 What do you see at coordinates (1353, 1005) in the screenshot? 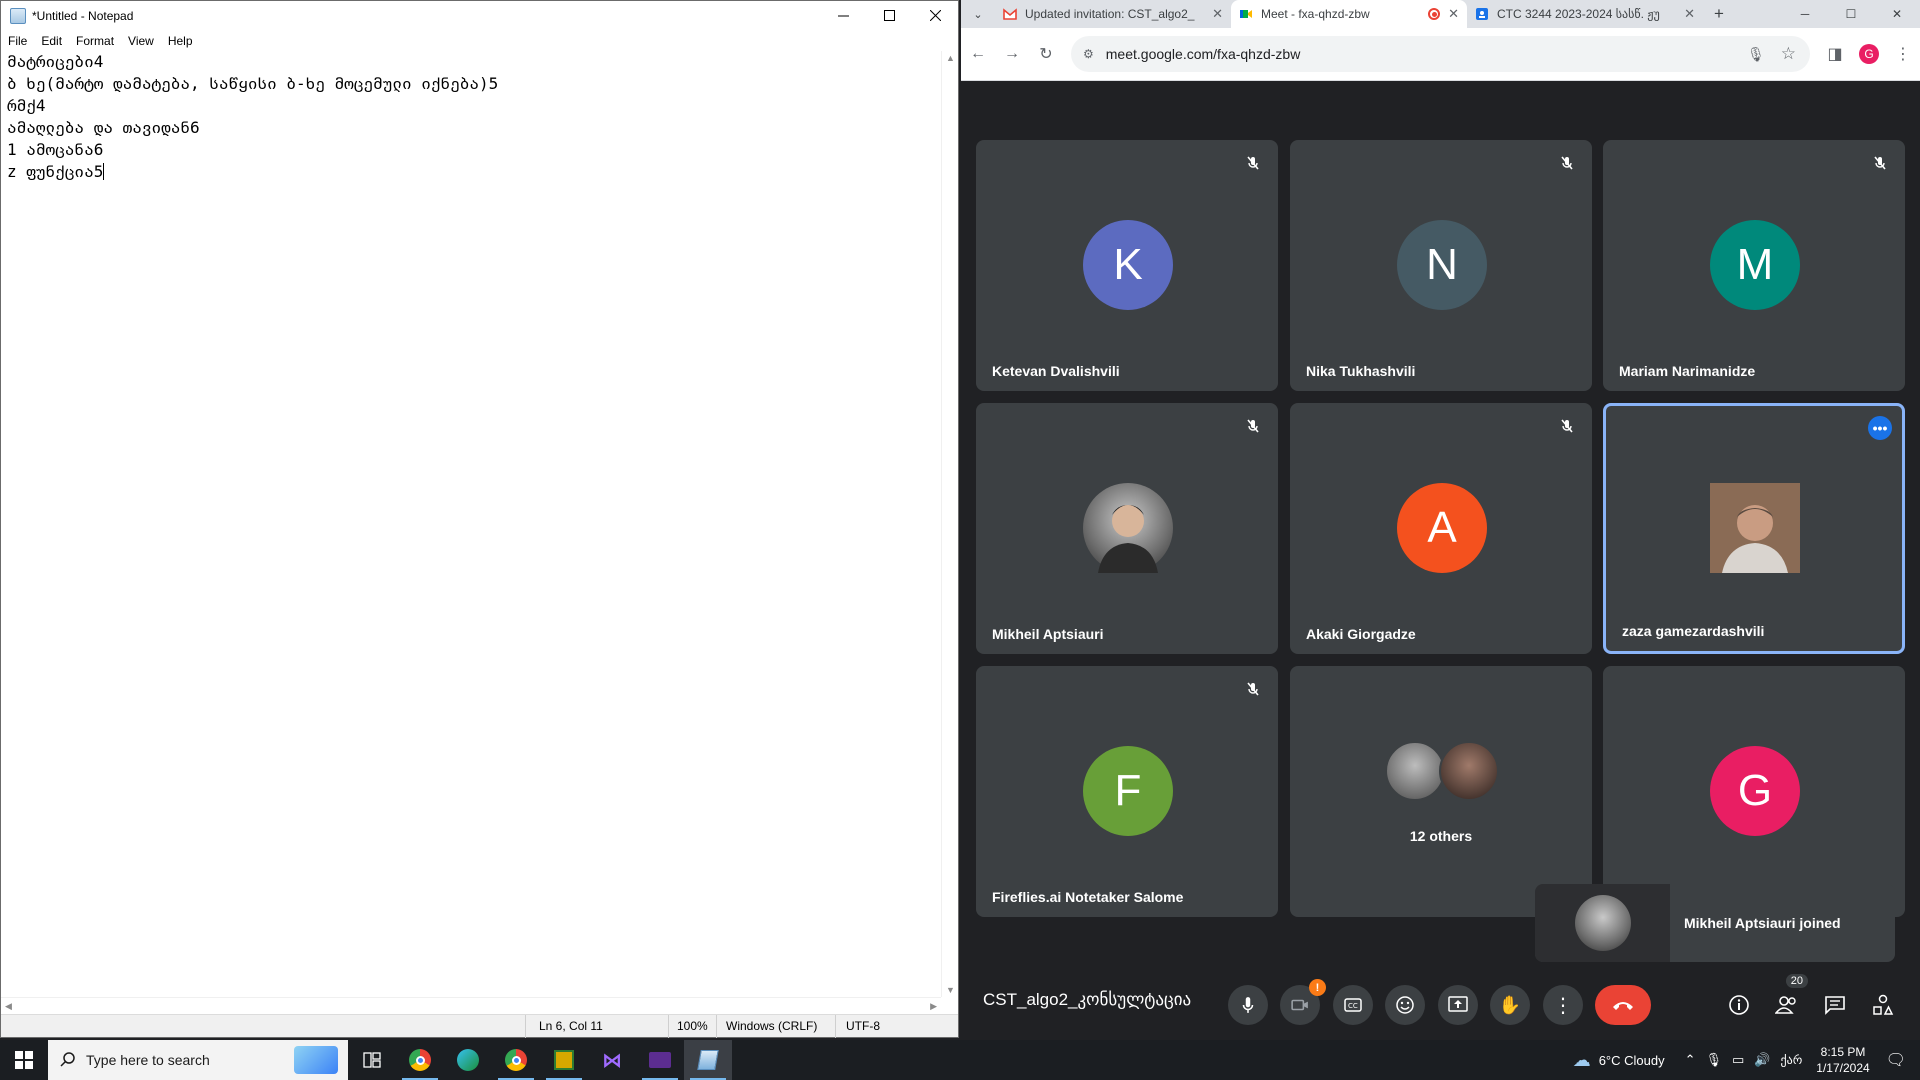
I see `captions-button: CC` at bounding box center [1353, 1005].